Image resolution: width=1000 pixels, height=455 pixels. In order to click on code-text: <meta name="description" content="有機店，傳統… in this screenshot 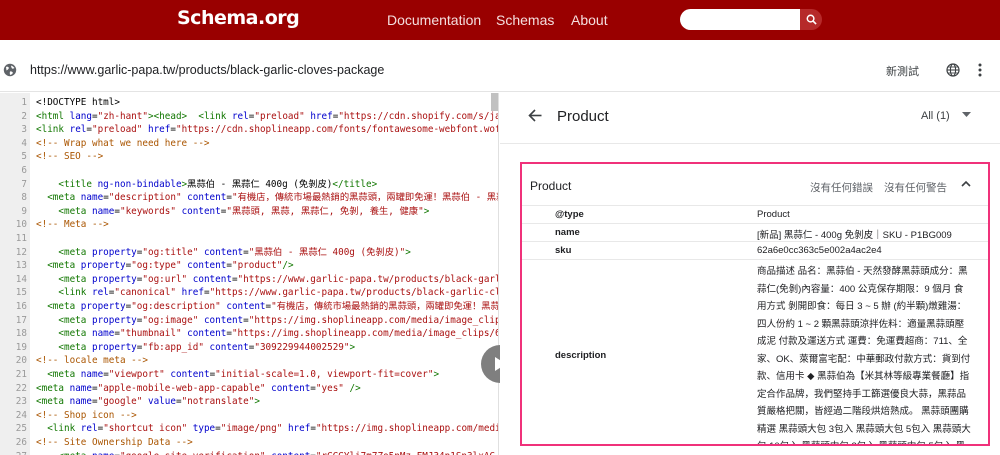, I will do `click(273, 198)`.